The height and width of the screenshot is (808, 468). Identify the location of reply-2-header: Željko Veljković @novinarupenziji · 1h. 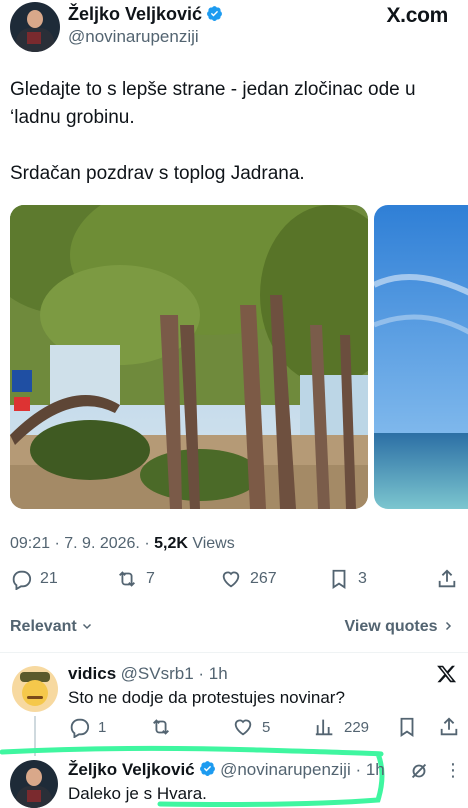
(226, 770).